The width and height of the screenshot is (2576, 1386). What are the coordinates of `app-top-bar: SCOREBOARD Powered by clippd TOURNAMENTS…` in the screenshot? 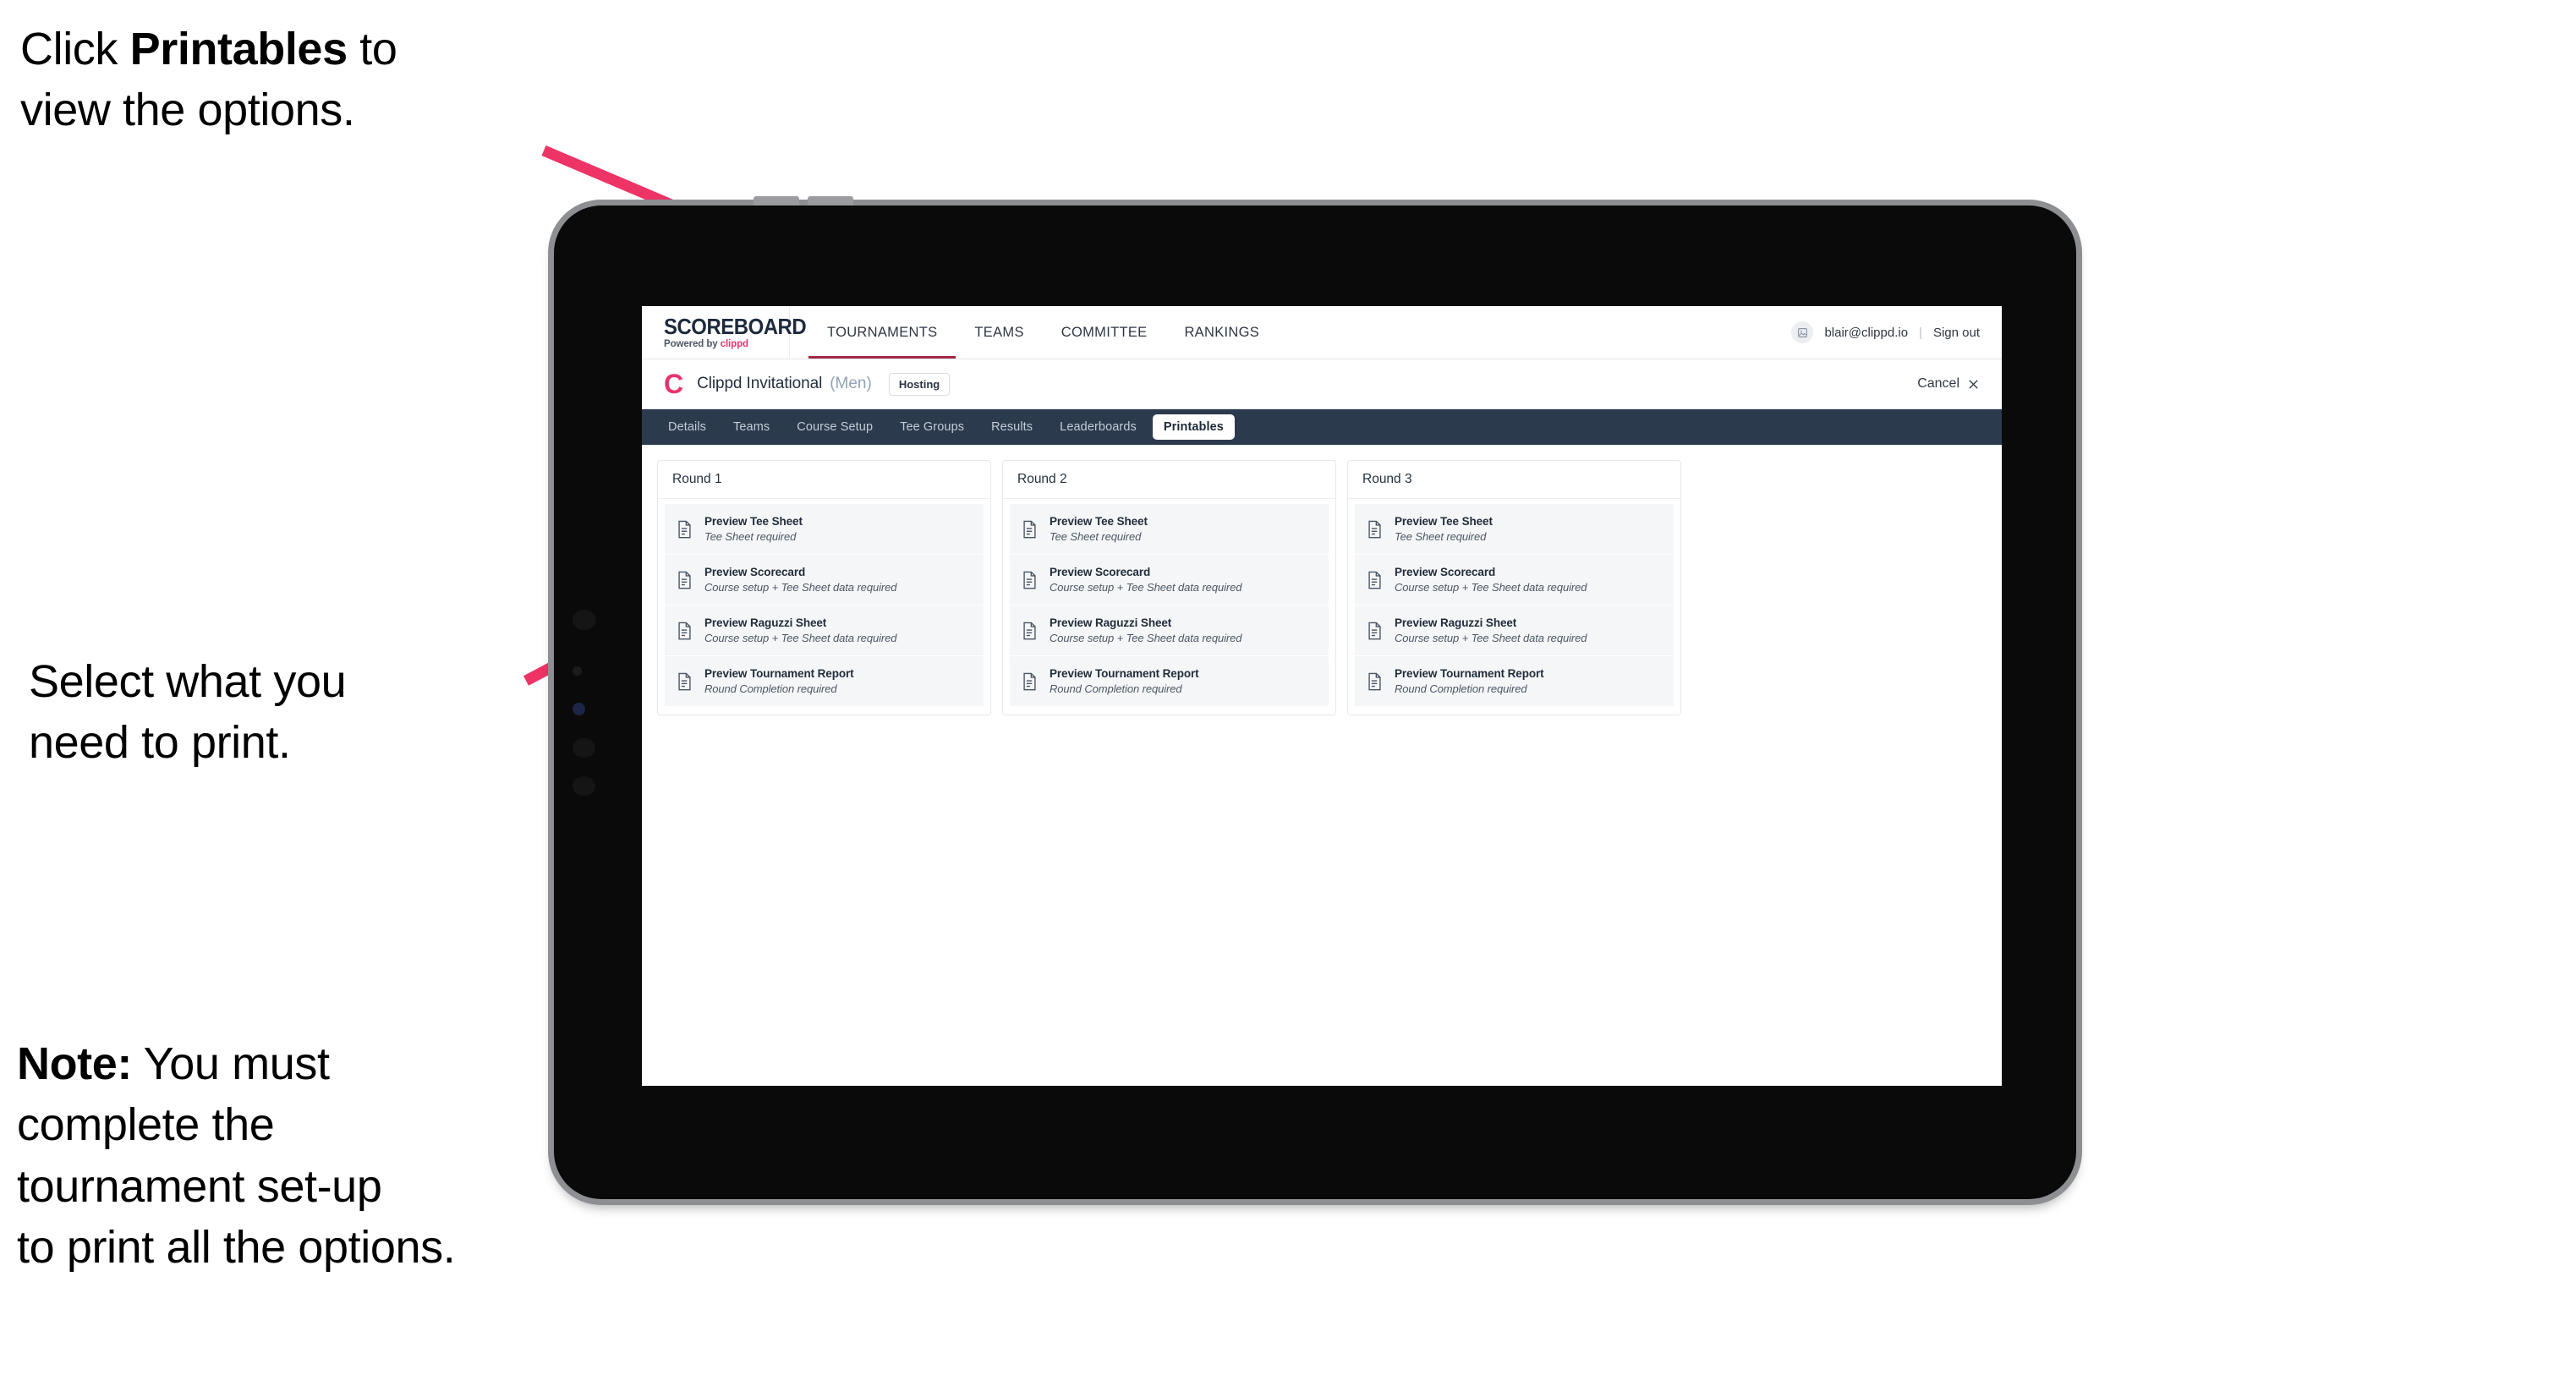 It's located at (1322, 332).